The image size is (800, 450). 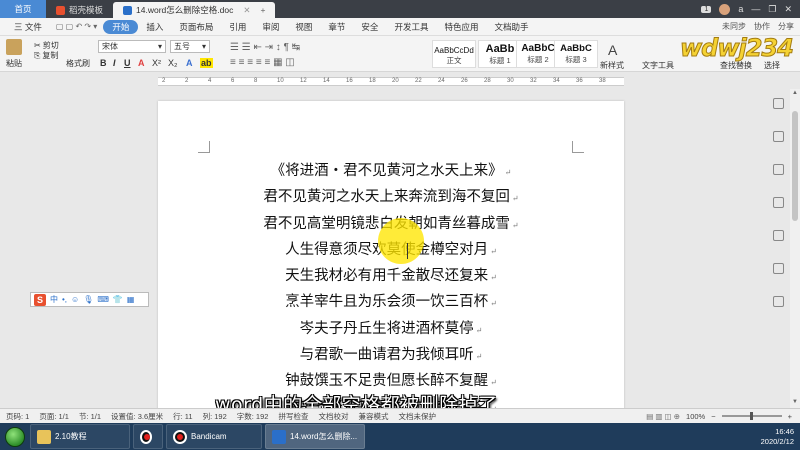 I want to click on taskbar-item-bandicam: Bandicam, so click(x=214, y=436).